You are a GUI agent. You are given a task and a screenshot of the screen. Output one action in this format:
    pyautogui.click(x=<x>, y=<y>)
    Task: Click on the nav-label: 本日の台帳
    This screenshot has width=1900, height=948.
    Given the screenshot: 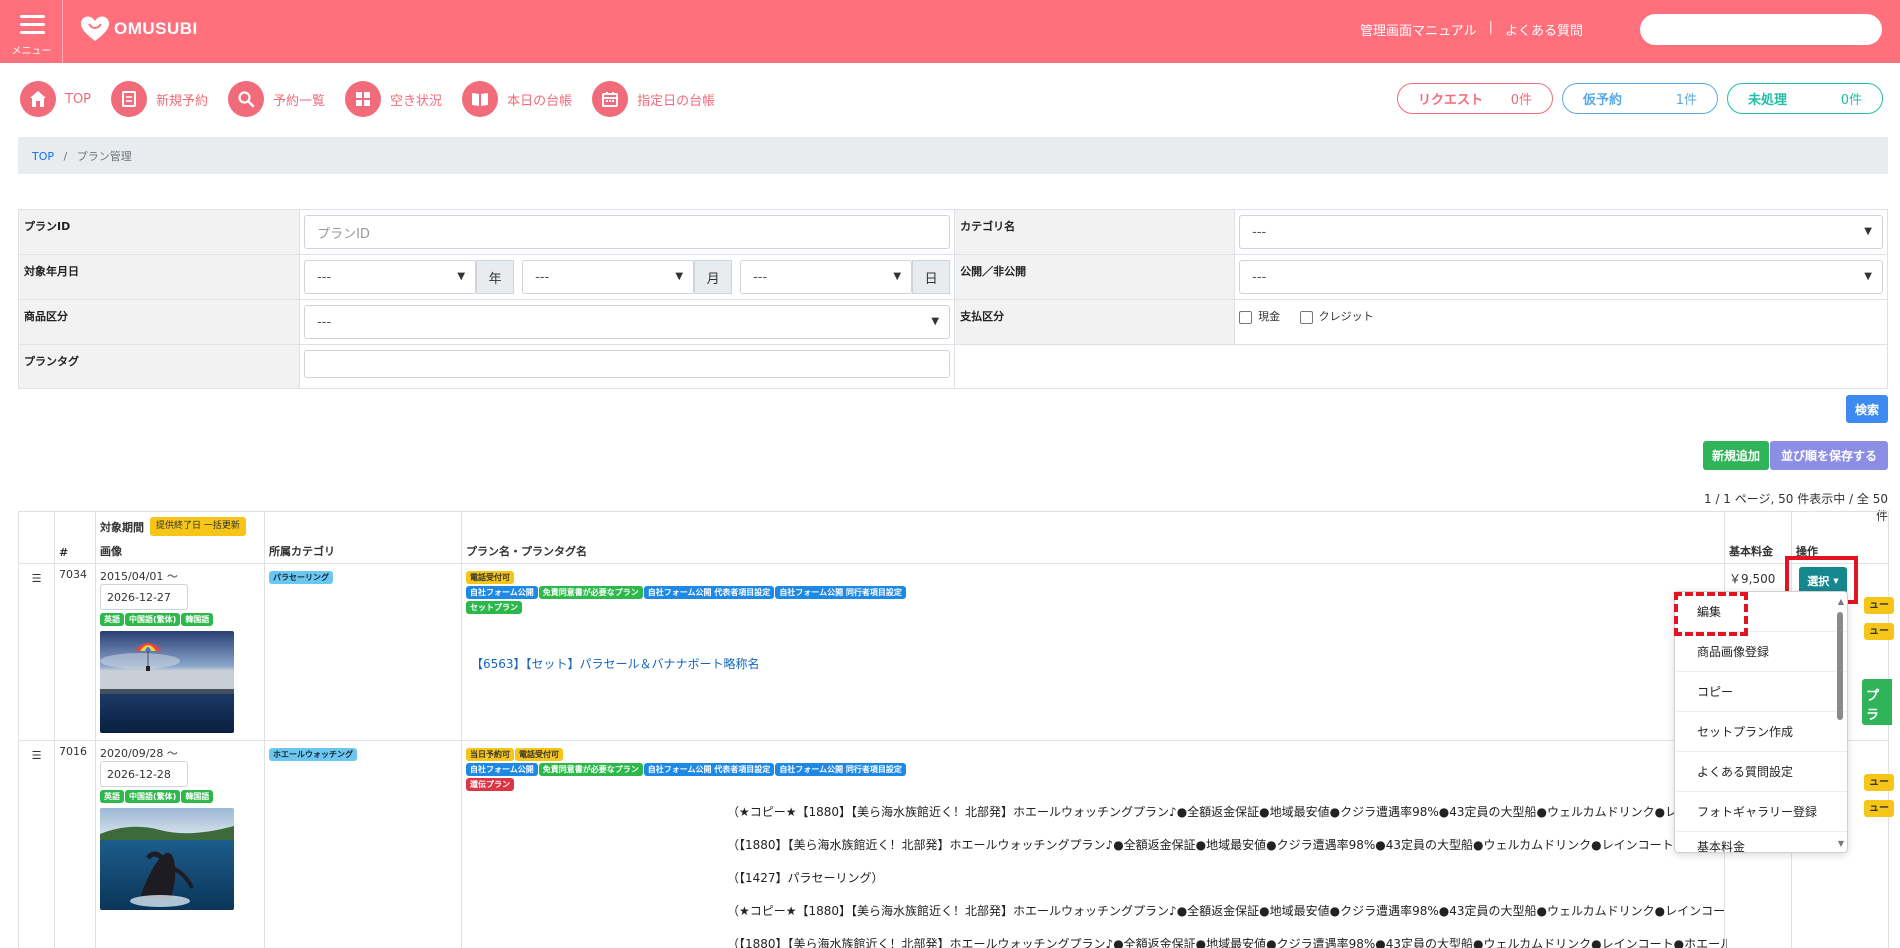 What is the action you would take?
    pyautogui.click(x=540, y=101)
    